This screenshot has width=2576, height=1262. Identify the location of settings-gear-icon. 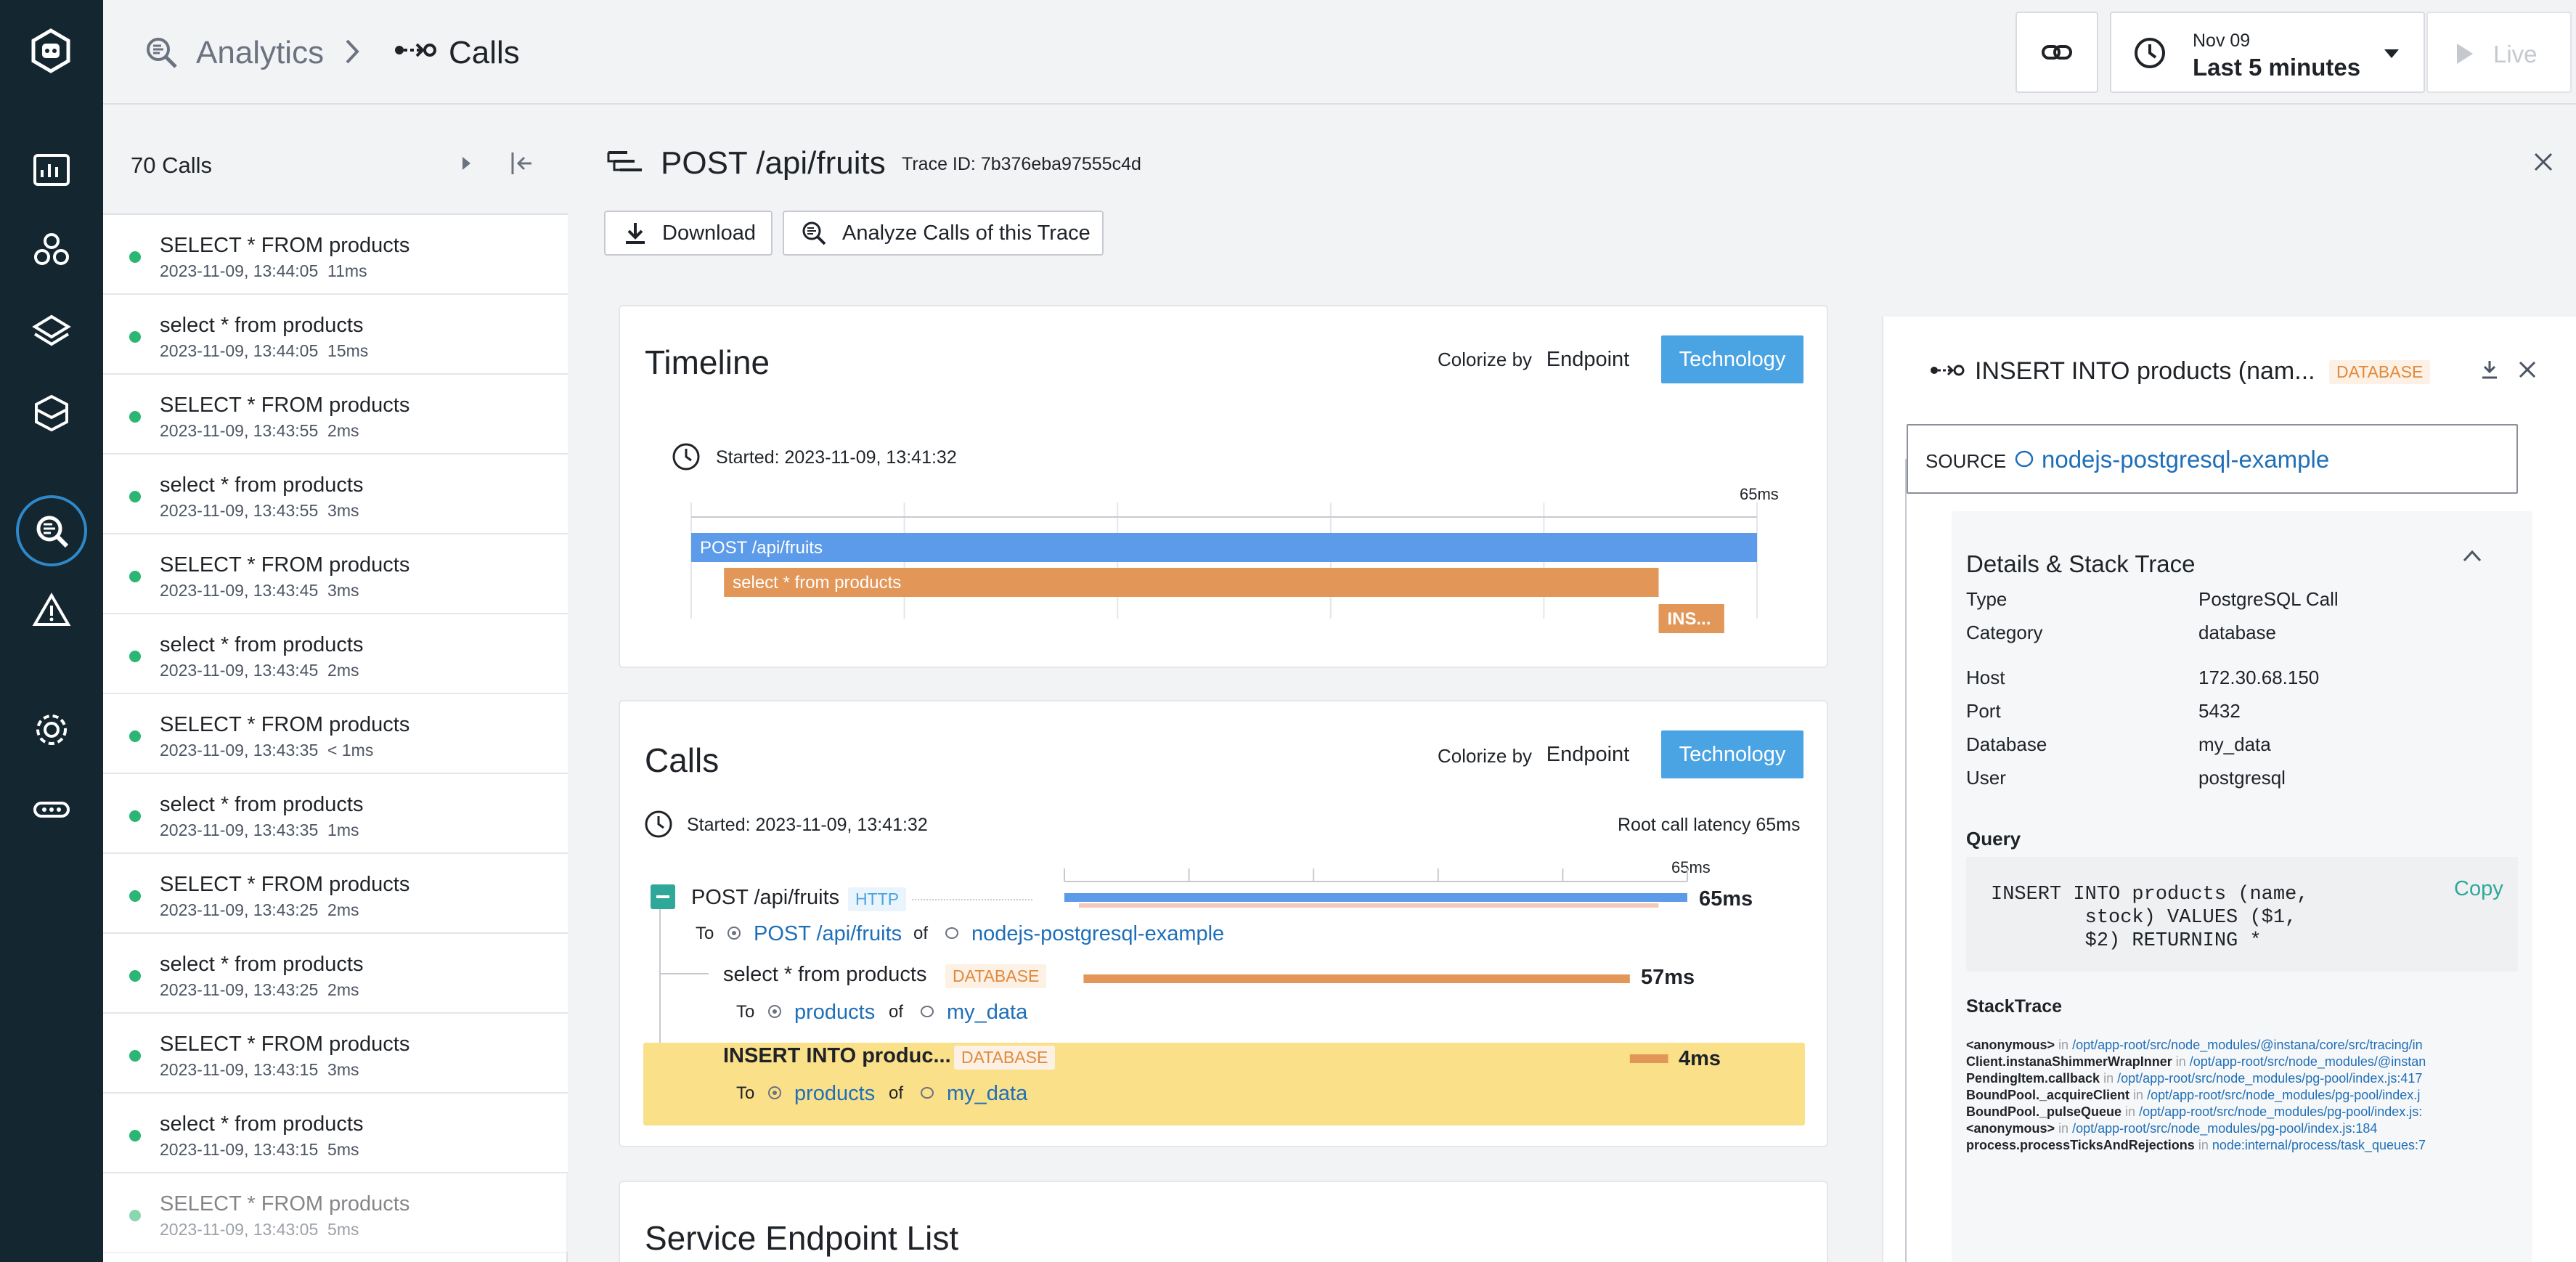
(52, 730).